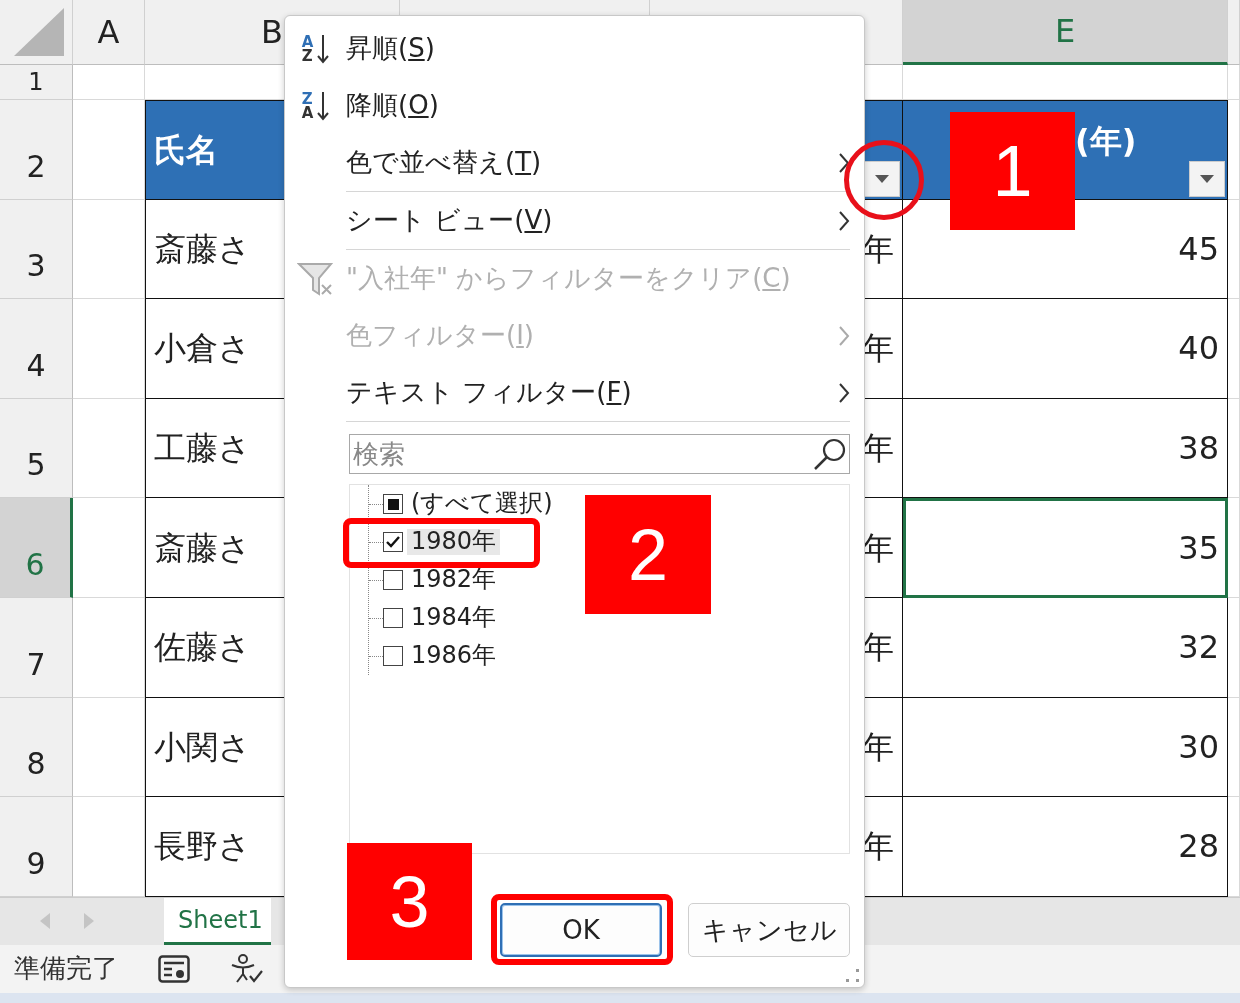 This screenshot has width=1240, height=1003. What do you see at coordinates (36, 82) in the screenshot?
I see `row-header: 1` at bounding box center [36, 82].